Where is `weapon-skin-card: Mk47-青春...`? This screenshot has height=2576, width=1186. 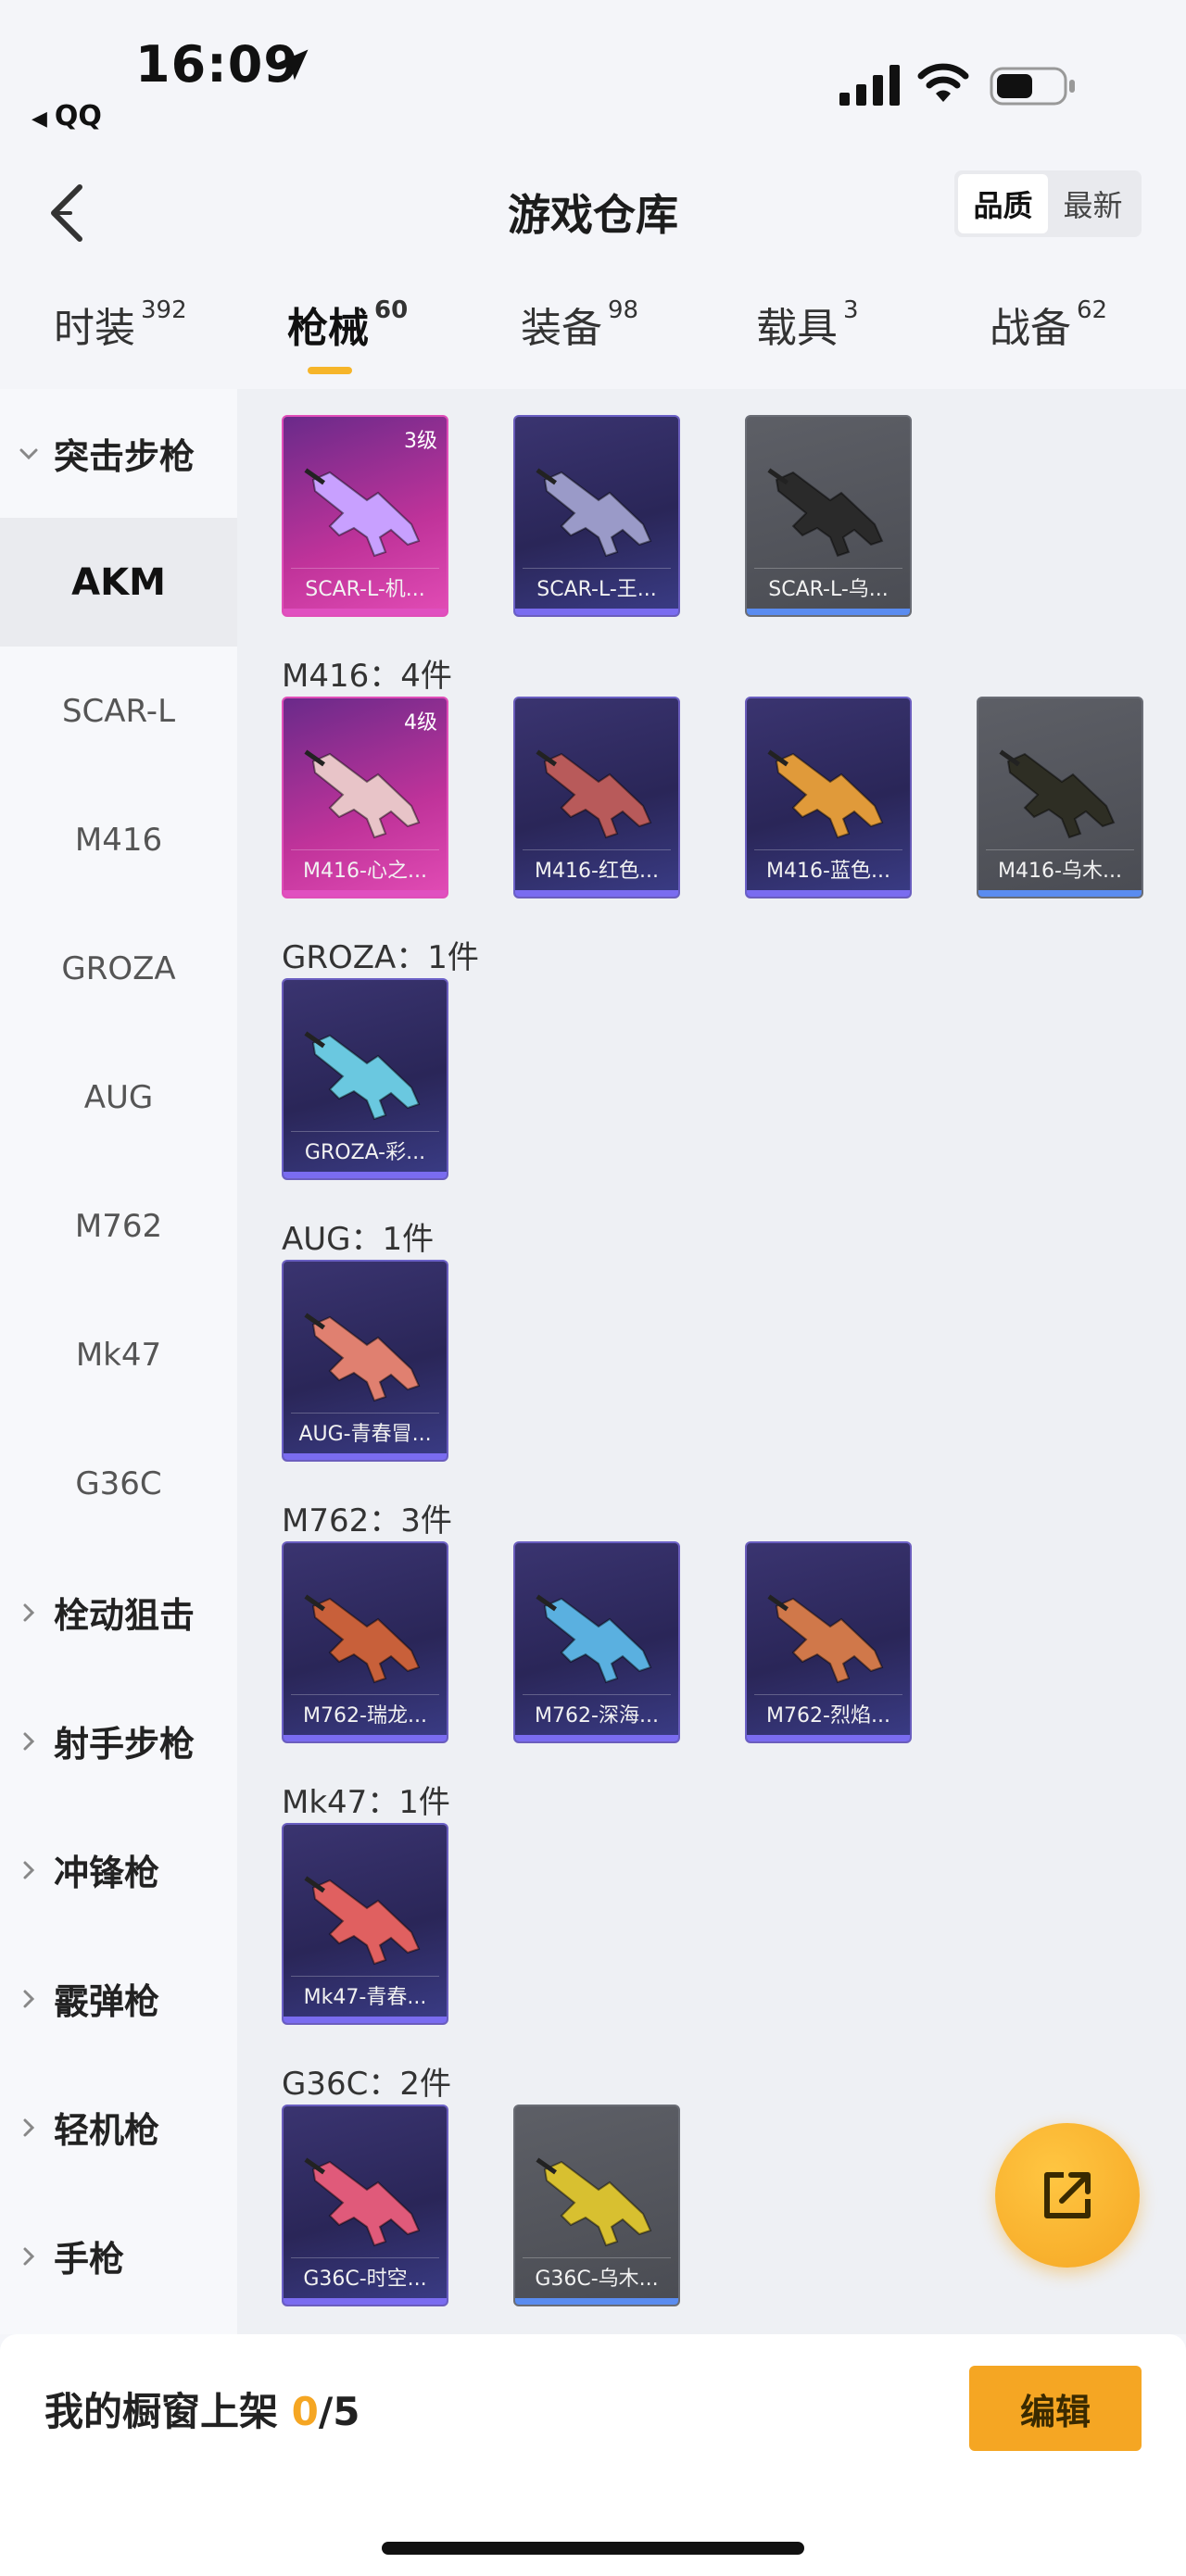
weapon-skin-card: Mk47-青春... is located at coordinates (365, 1924).